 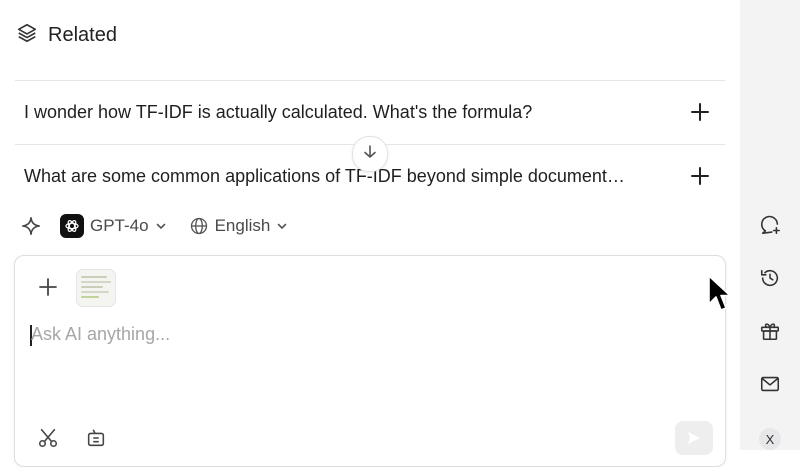 What do you see at coordinates (82, 35) in the screenshot?
I see `related-title: Related` at bounding box center [82, 35].